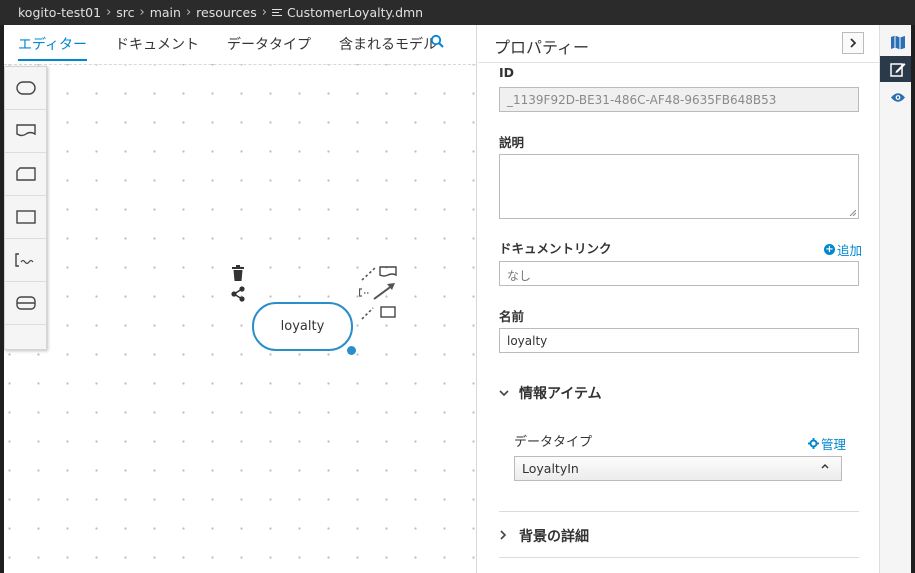  Describe the element at coordinates (25, 260) in the screenshot. I see `text-annotation-icon` at that location.